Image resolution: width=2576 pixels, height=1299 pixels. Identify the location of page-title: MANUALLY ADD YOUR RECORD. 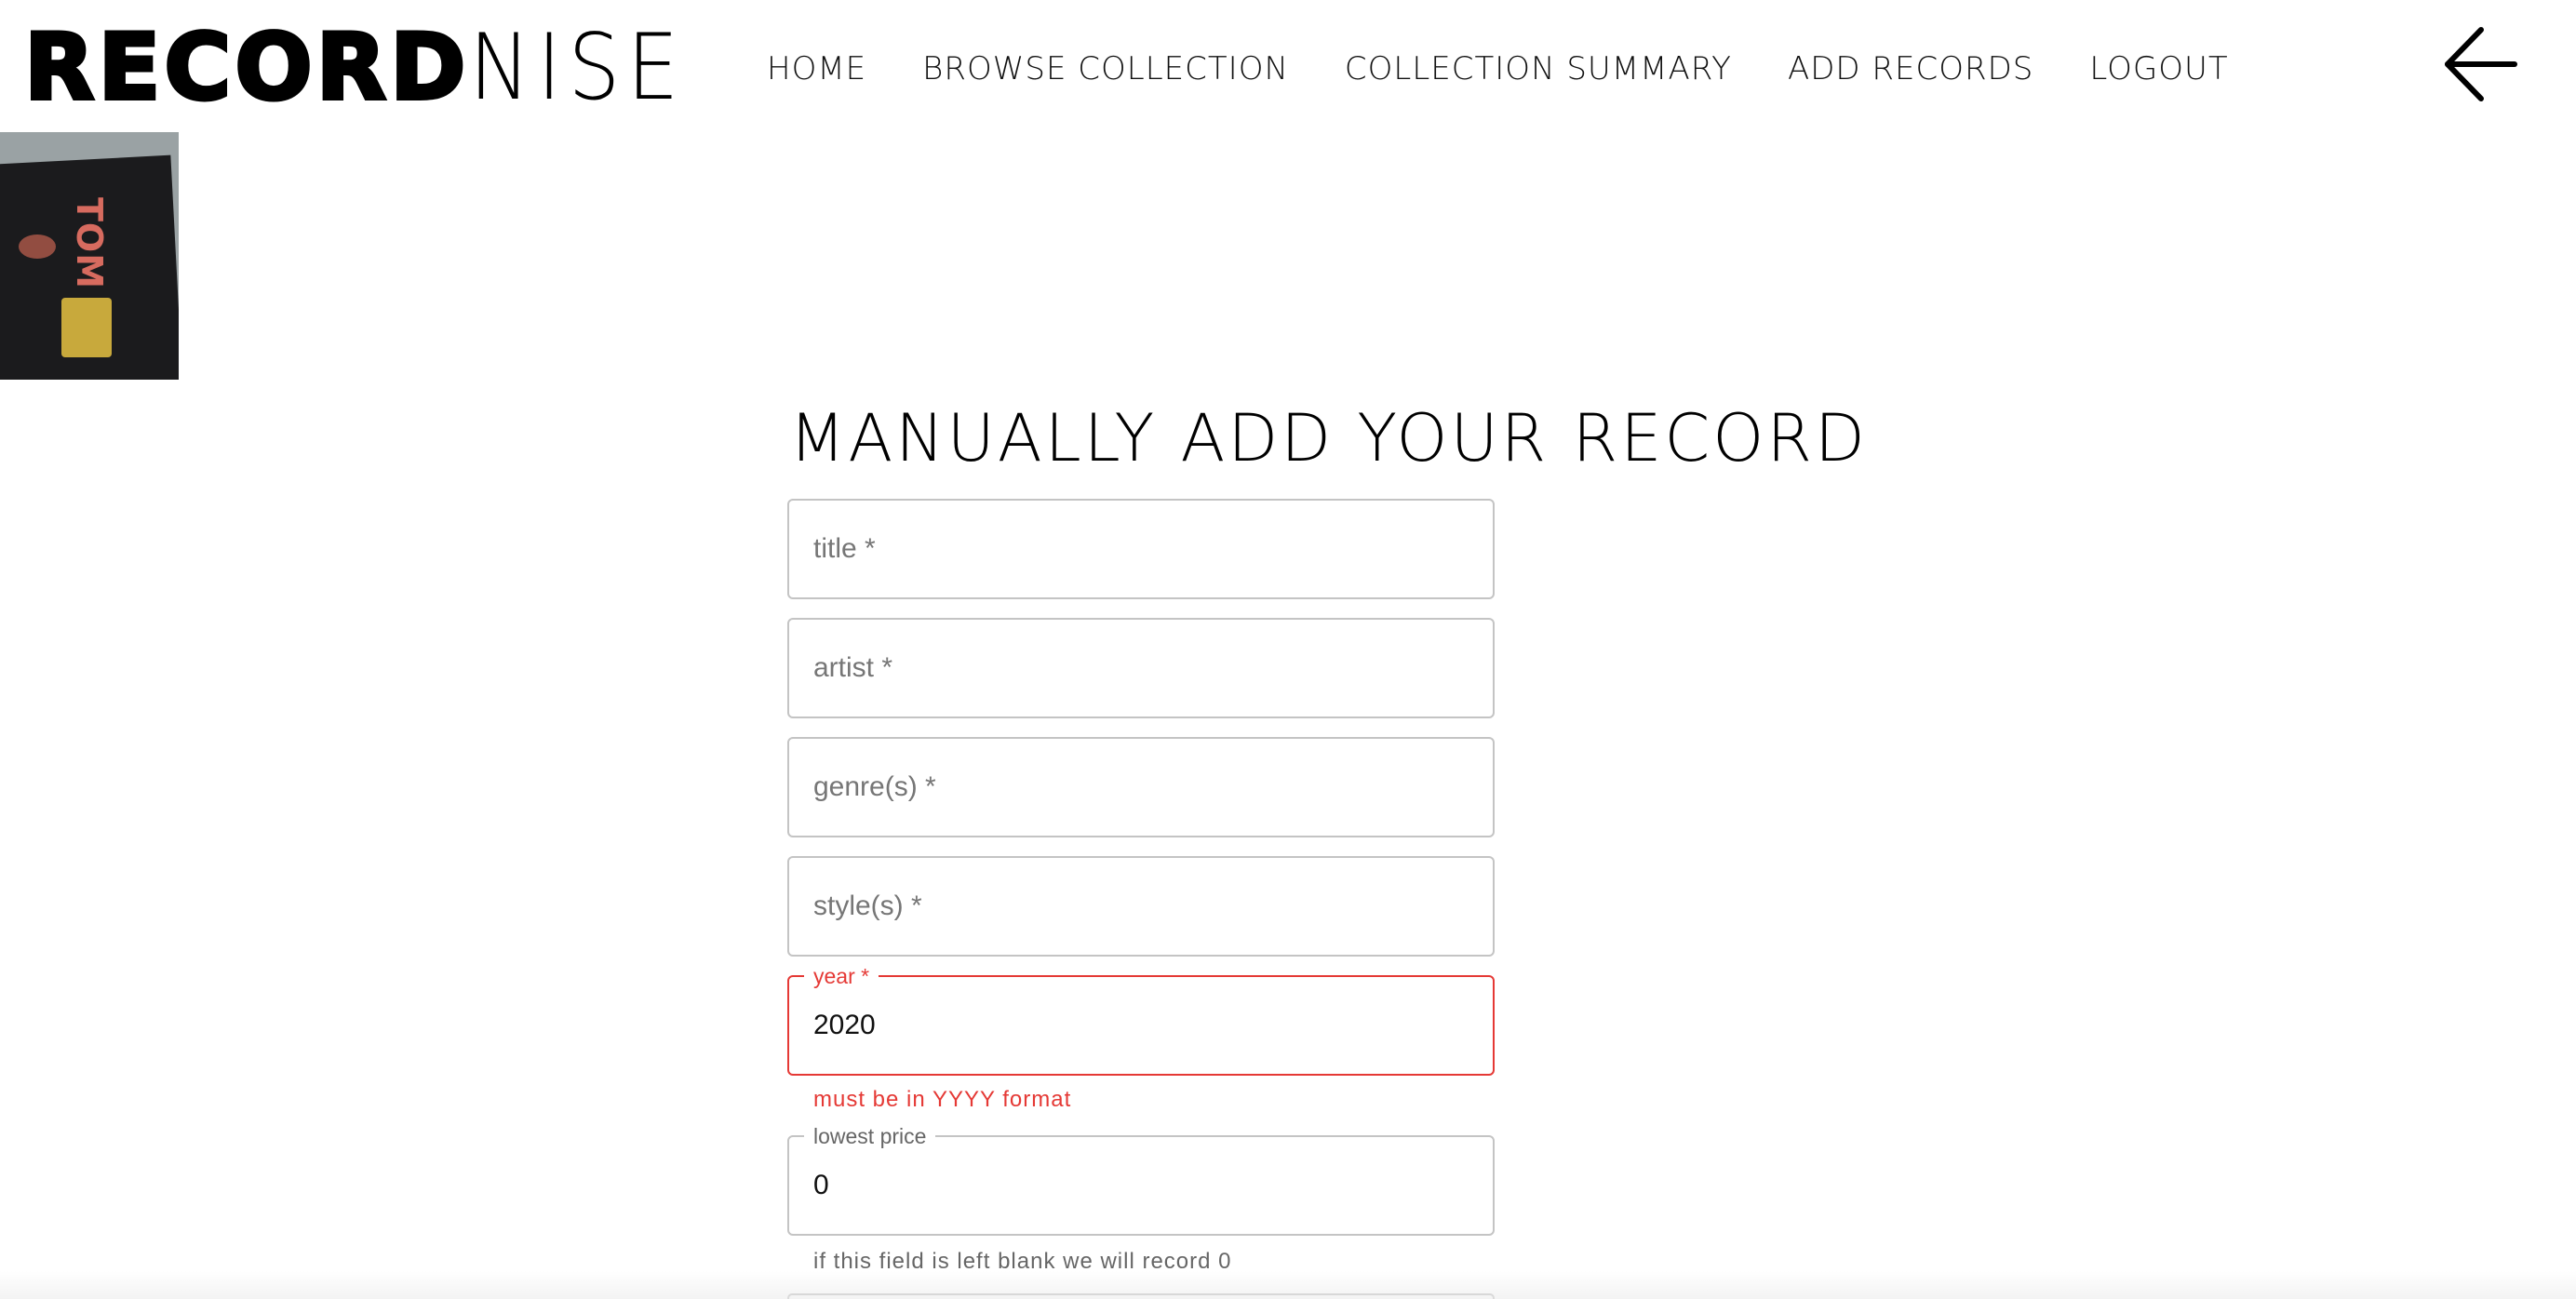
(1328, 438).